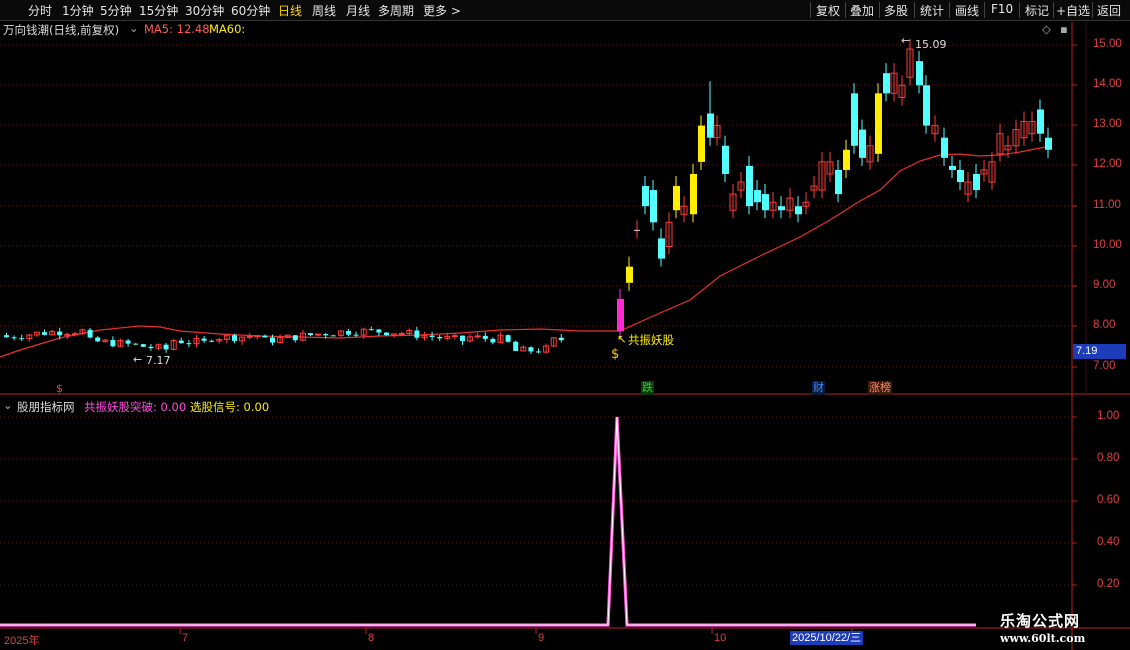  I want to click on price-tick-label: 8.00, so click(1104, 325).